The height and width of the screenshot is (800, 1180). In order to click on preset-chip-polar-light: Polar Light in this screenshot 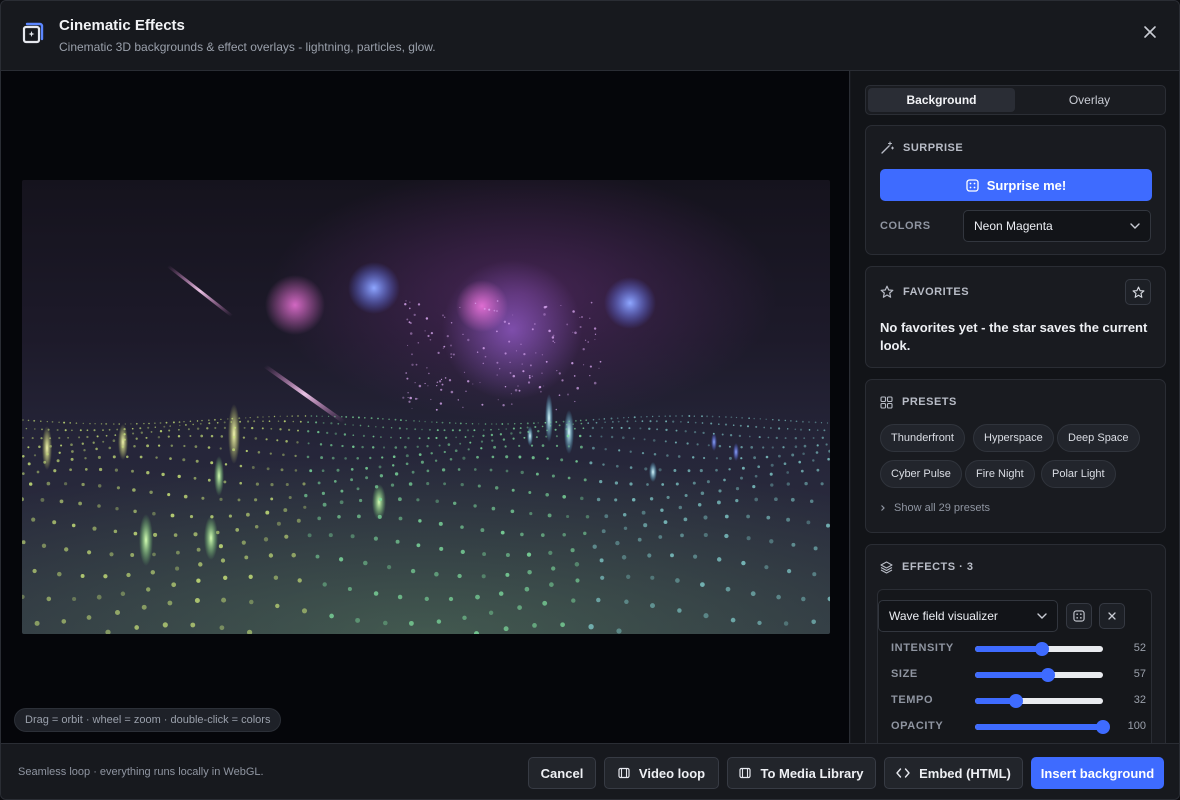, I will do `click(1078, 474)`.